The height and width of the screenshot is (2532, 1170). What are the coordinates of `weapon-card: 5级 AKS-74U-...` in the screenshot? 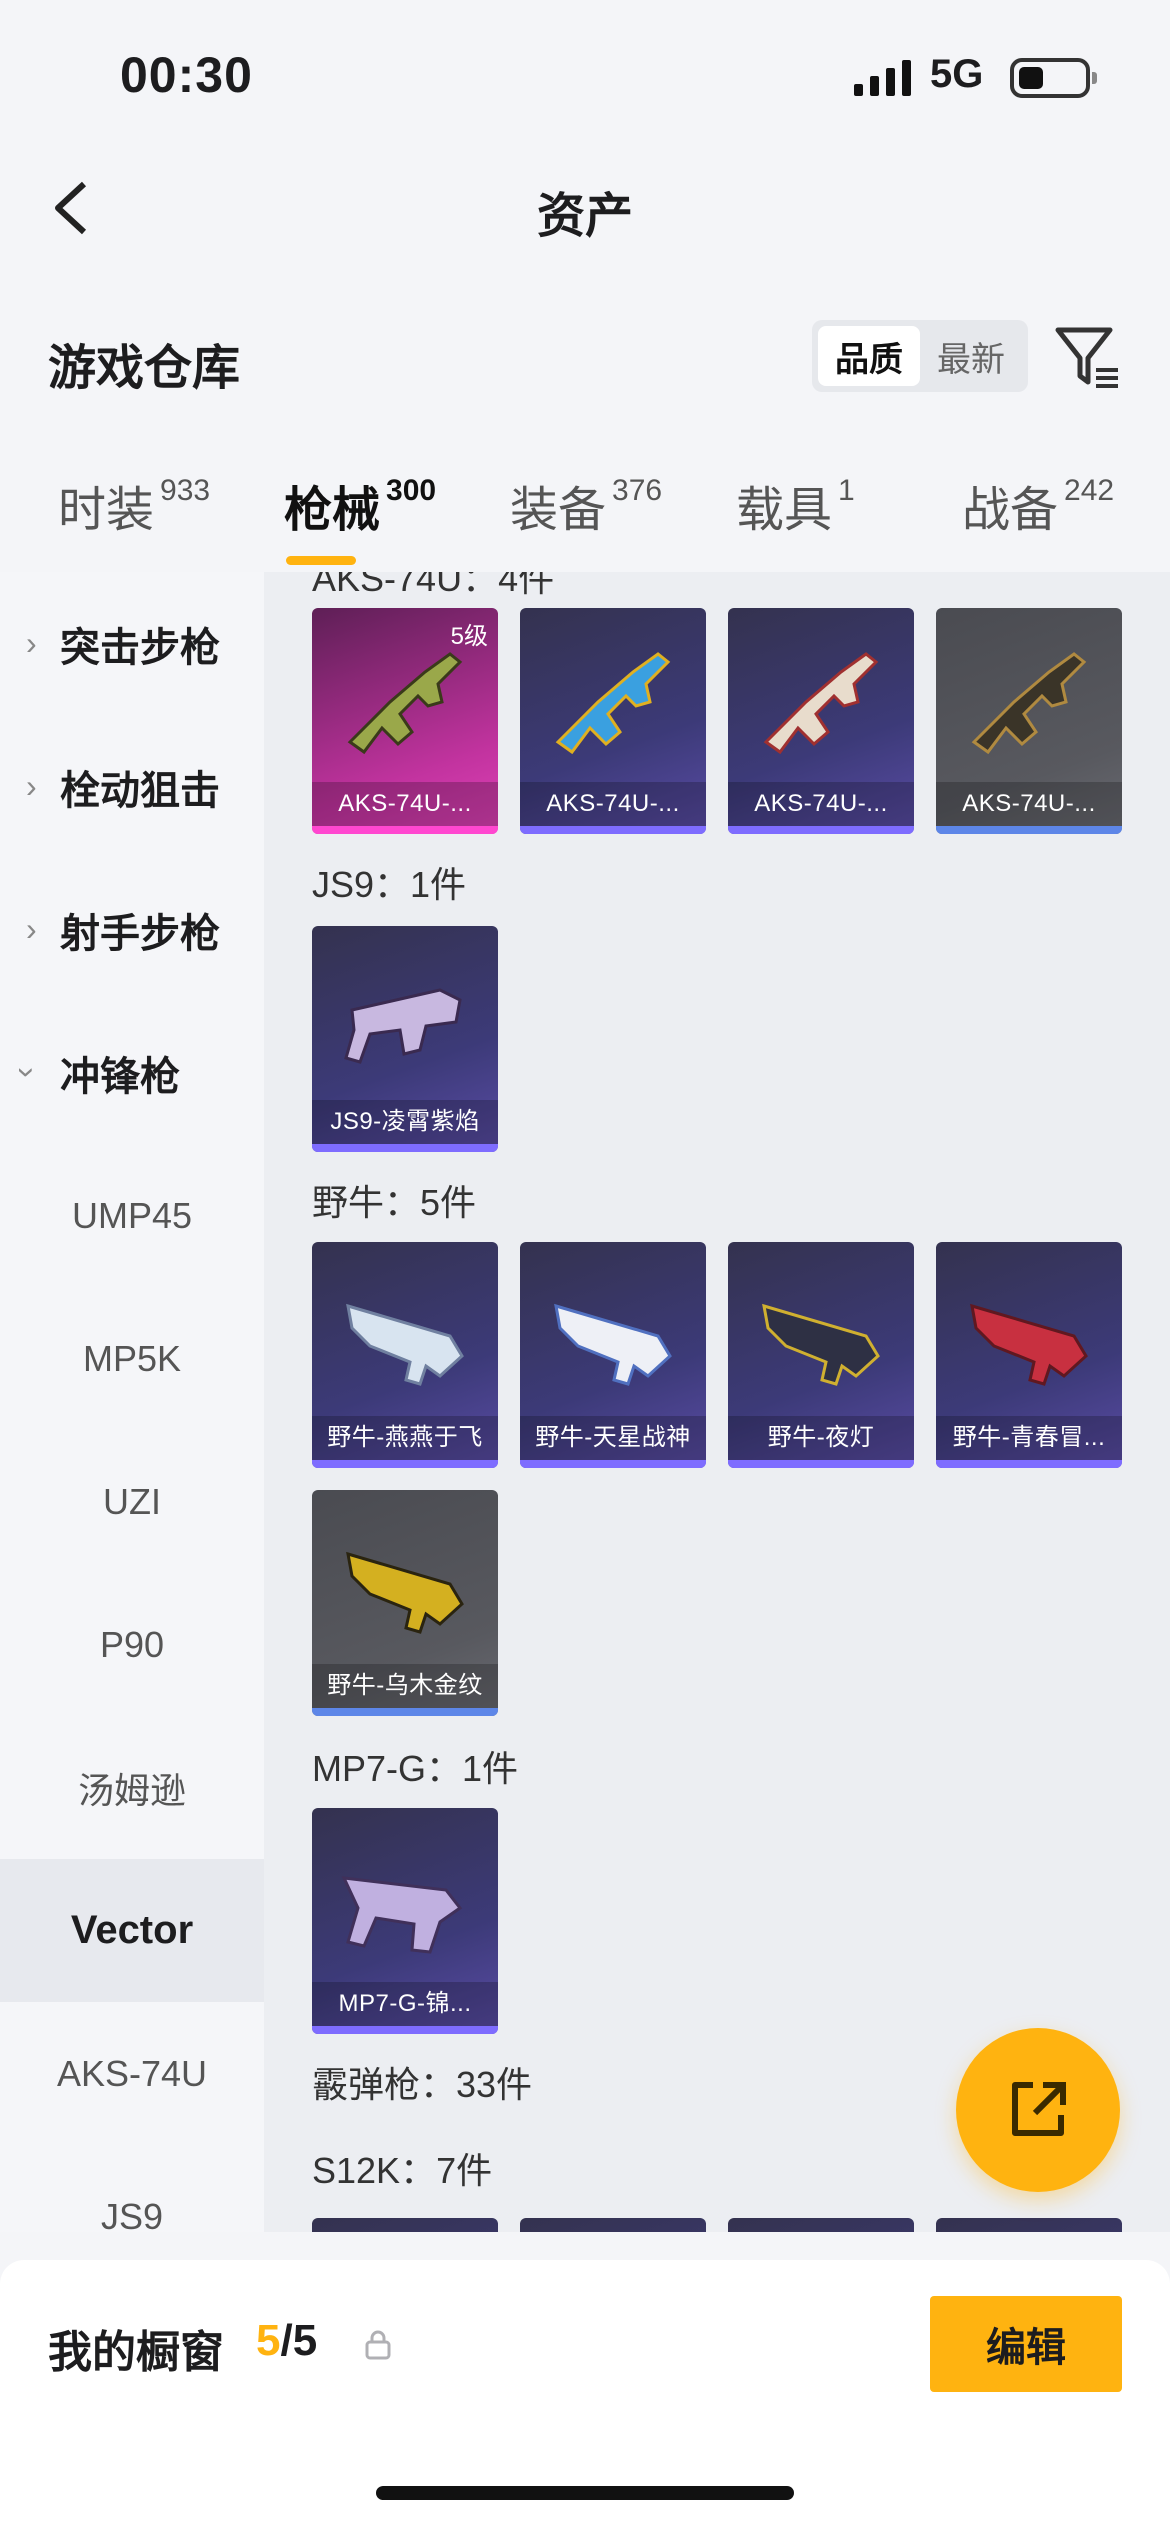 It's located at (405, 721).